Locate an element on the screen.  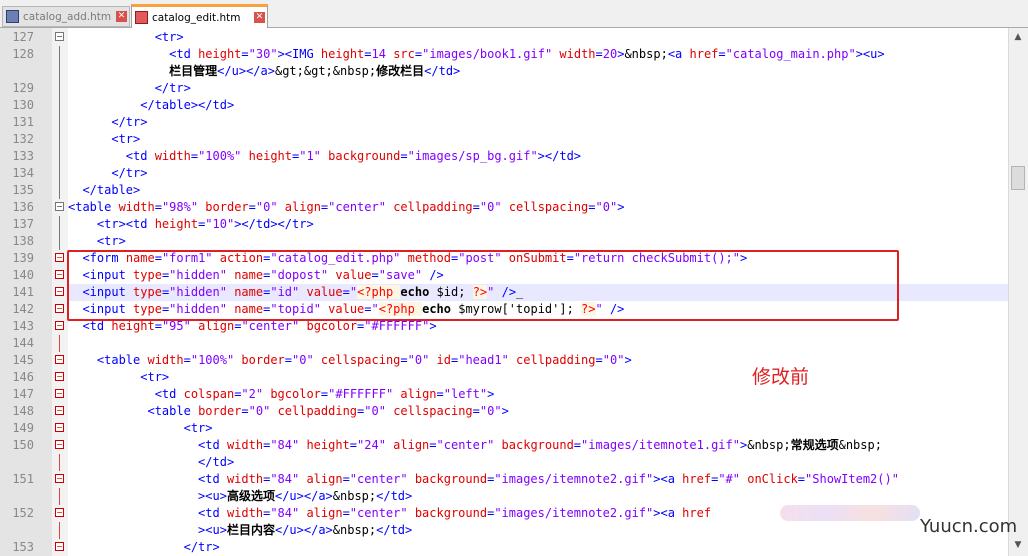
line-number: 142 is located at coordinates (23, 309).